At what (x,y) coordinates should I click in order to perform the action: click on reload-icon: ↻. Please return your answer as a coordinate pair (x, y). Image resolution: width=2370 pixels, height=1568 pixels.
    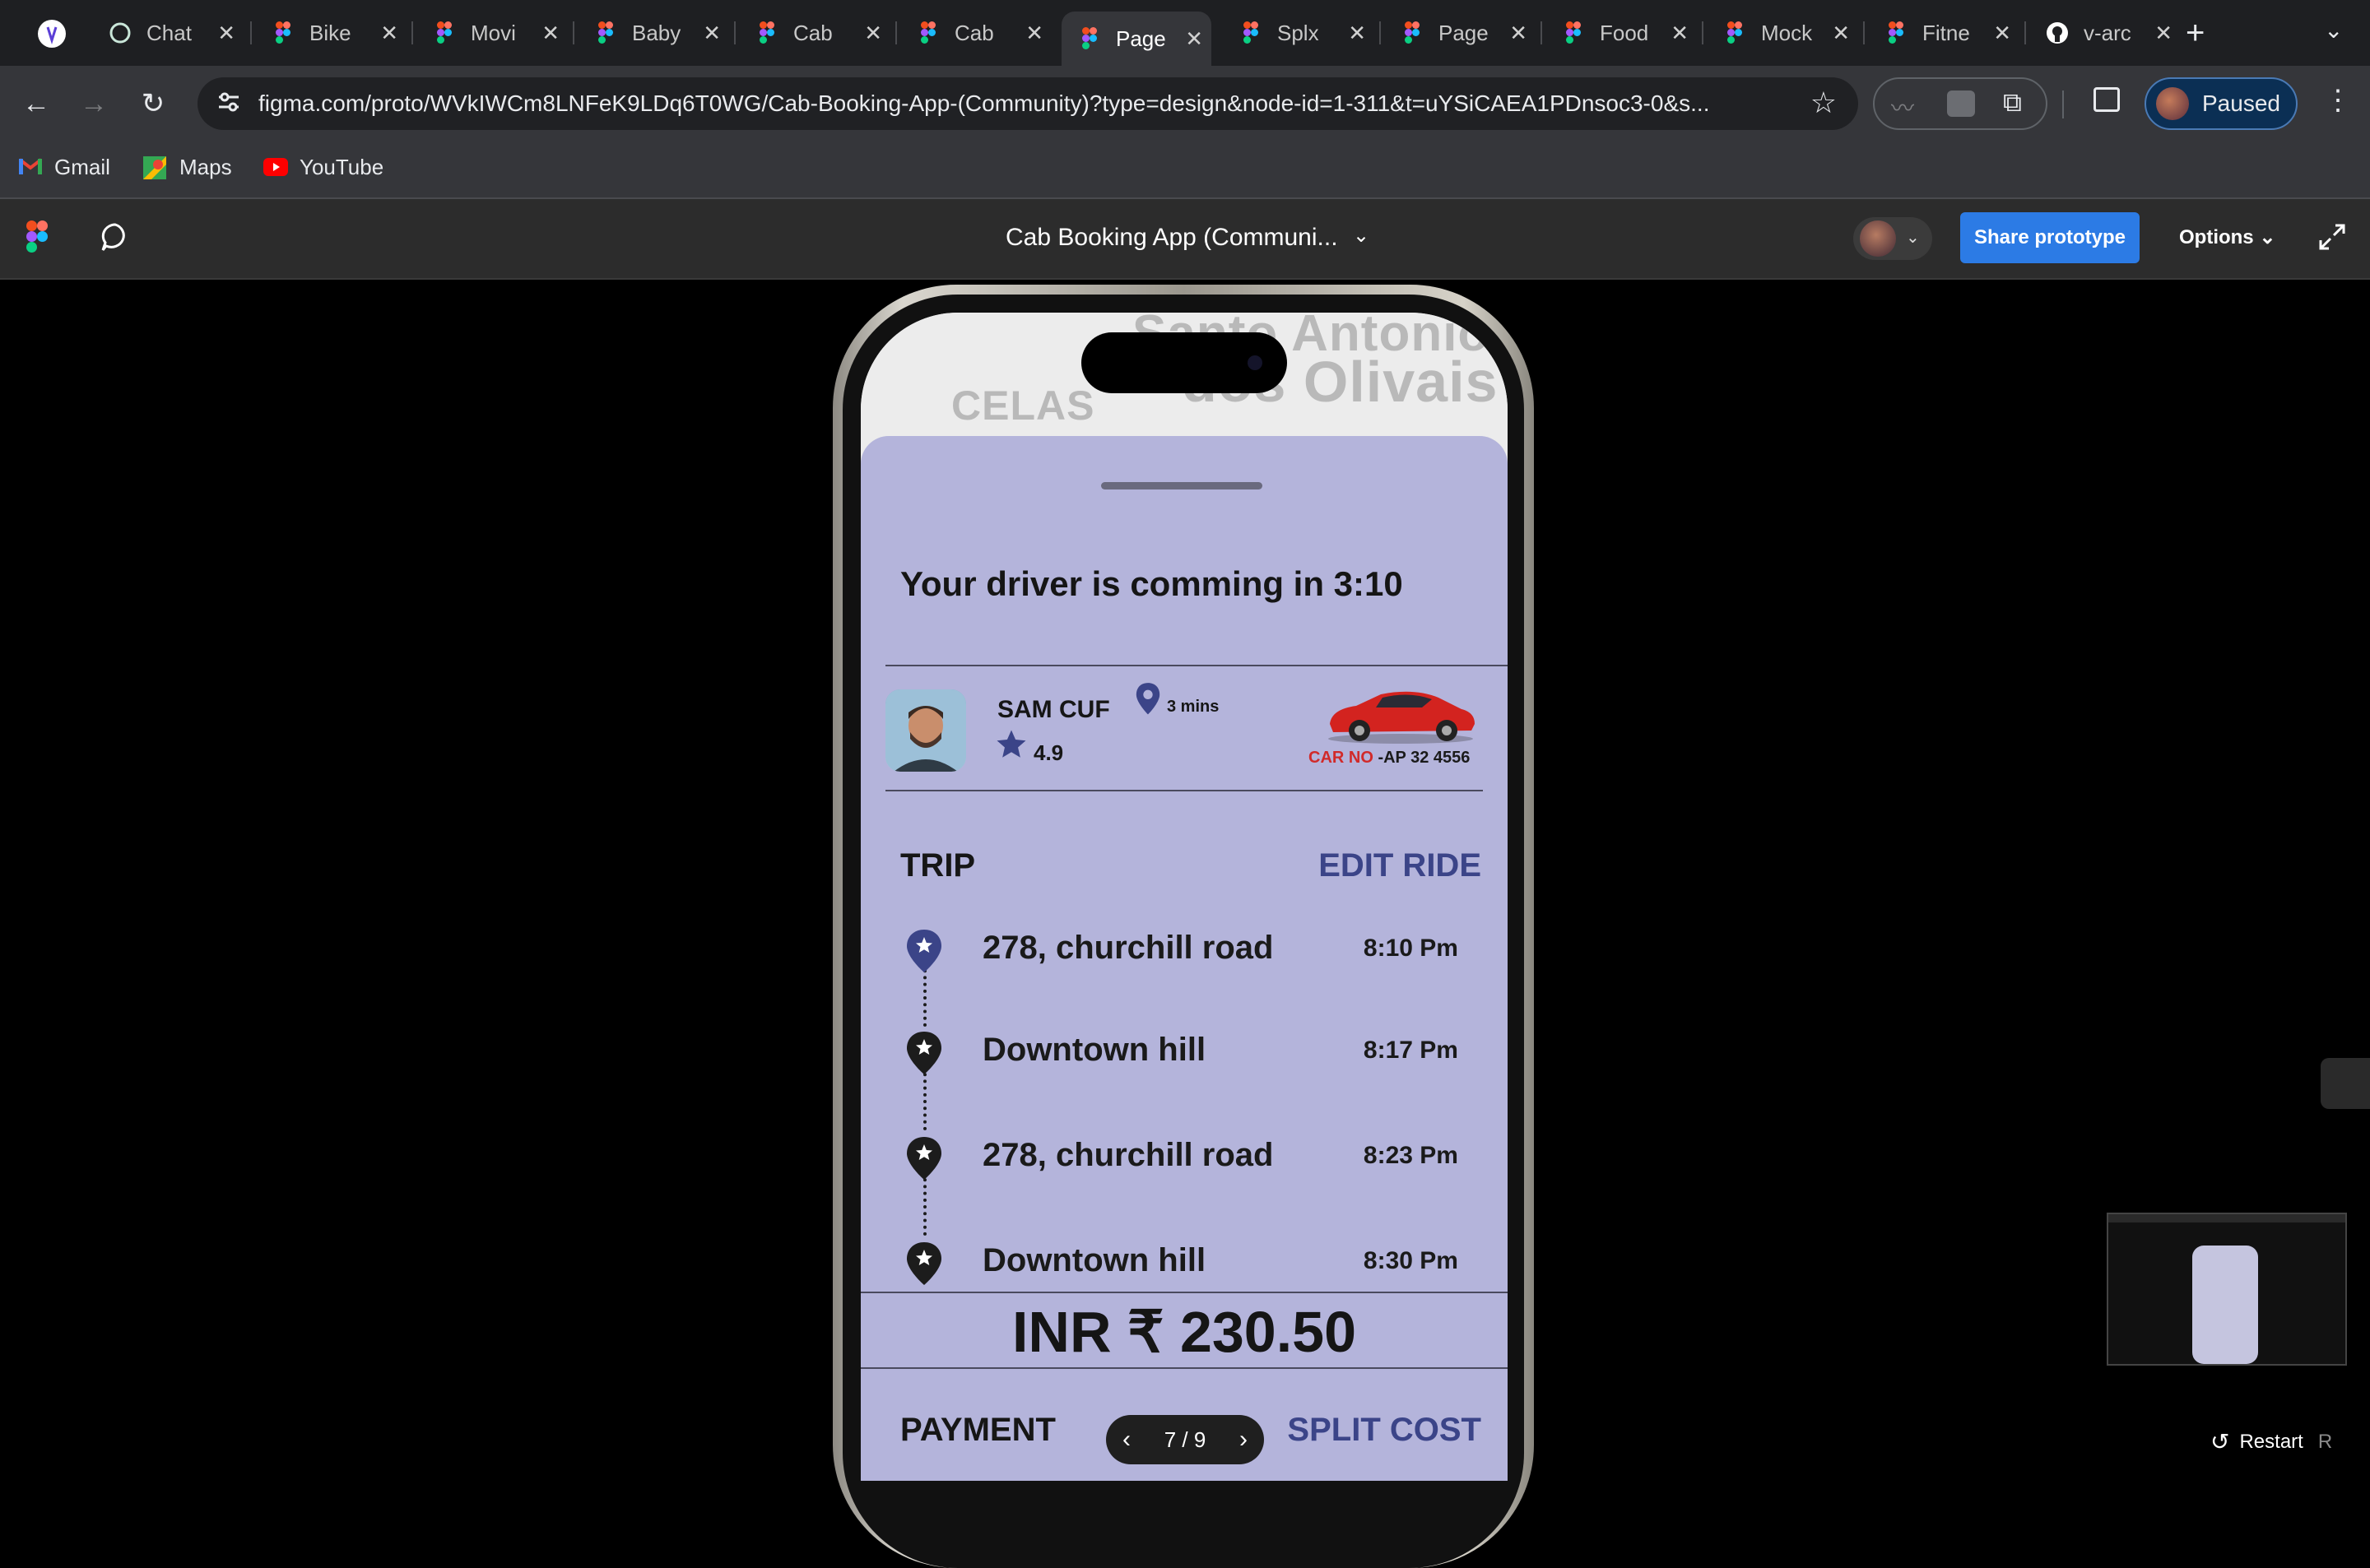
    Looking at the image, I should click on (153, 103).